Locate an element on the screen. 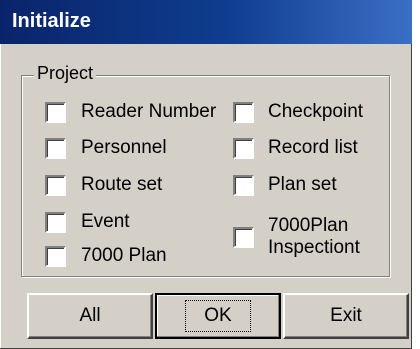  checkbox-label: 7000 Plan is located at coordinates (124, 255).